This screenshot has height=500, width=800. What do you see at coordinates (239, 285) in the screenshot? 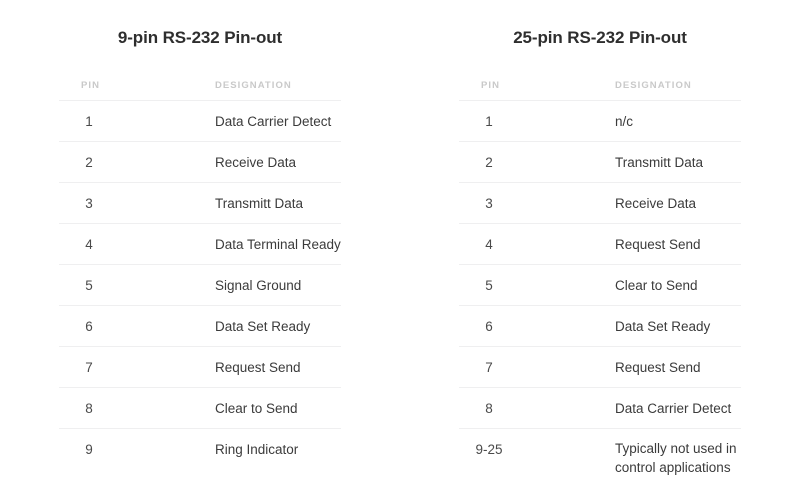
I see `cell-designation: Signal Ground` at bounding box center [239, 285].